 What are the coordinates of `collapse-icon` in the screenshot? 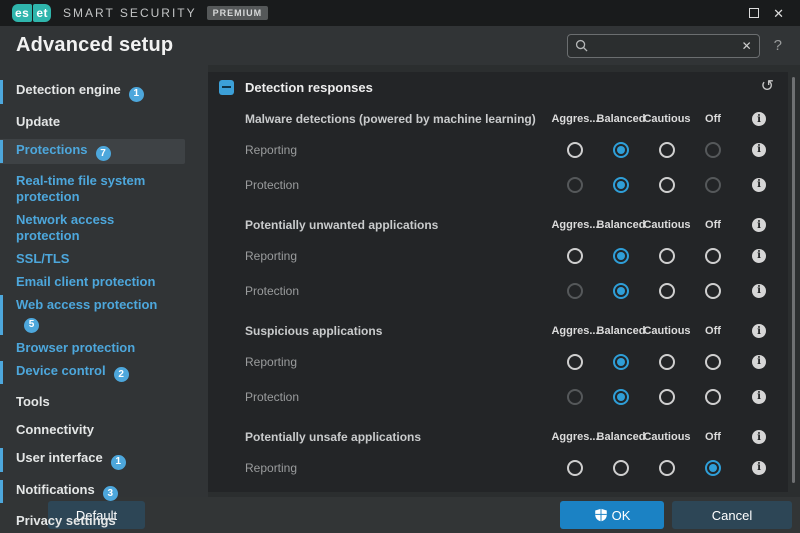 It's located at (226, 87).